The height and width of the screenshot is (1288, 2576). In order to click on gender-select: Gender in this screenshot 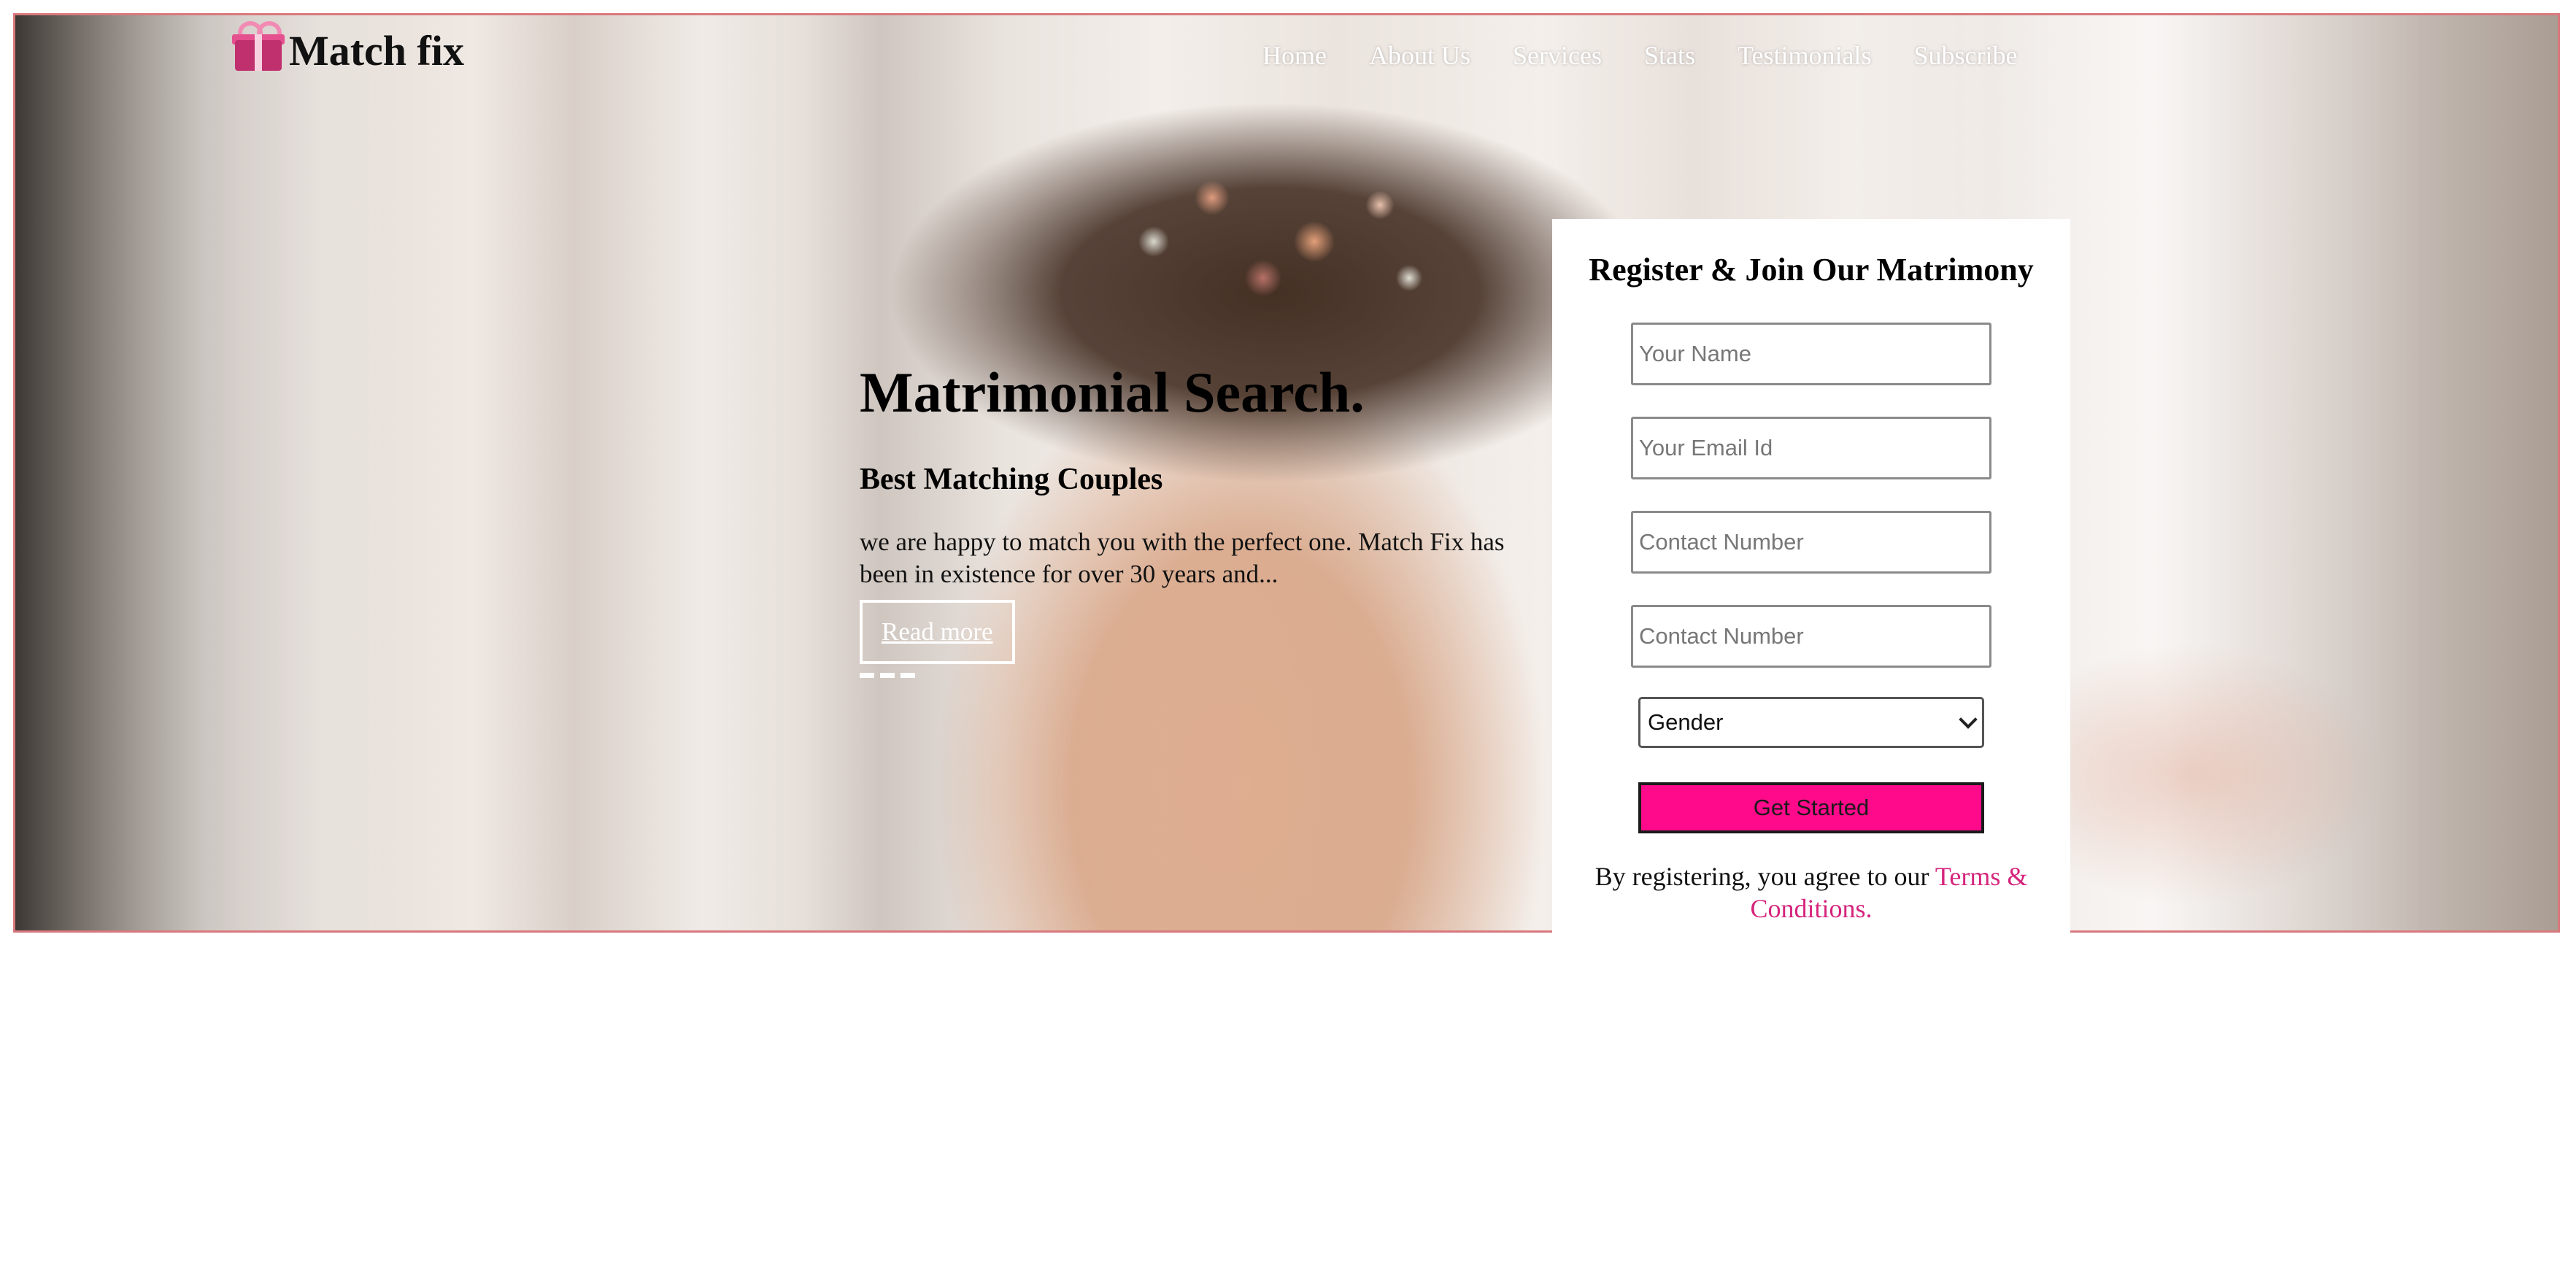, I will do `click(1811, 722)`.